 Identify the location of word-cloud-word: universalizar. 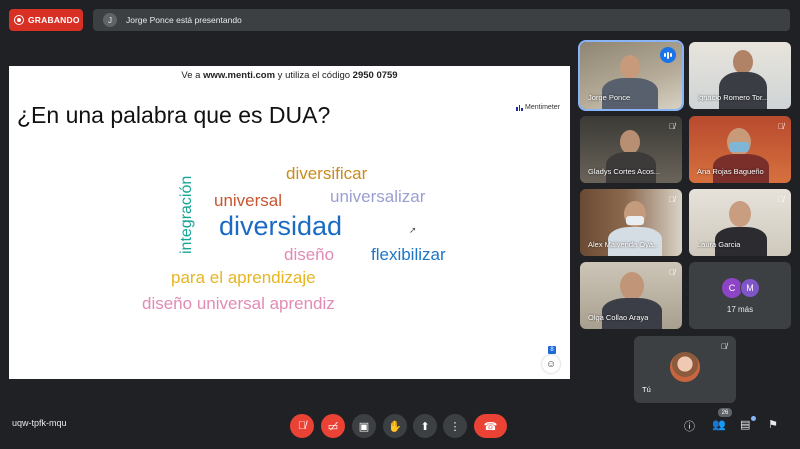
(378, 196).